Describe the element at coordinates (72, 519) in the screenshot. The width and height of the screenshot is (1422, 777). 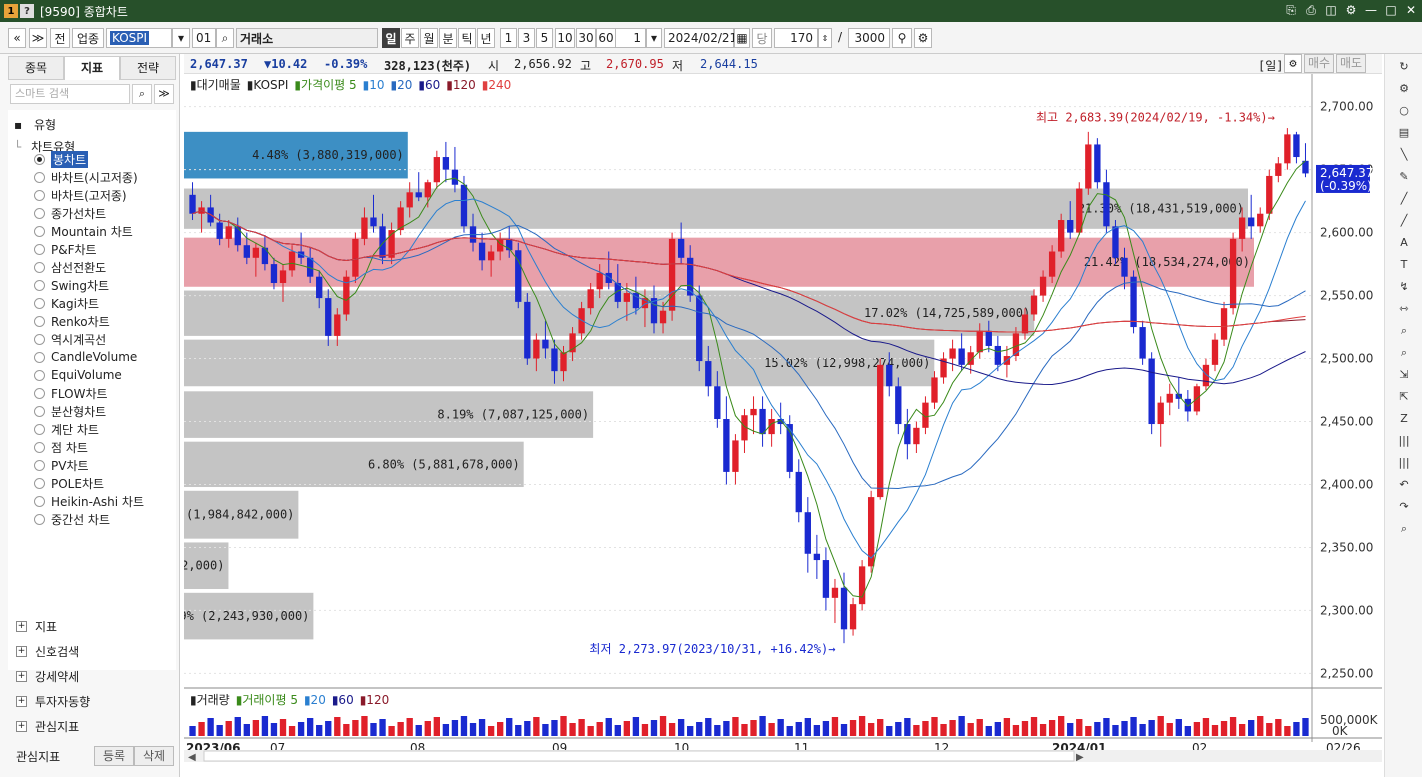
I see `chart-type-item: 중간선 차트` at that location.